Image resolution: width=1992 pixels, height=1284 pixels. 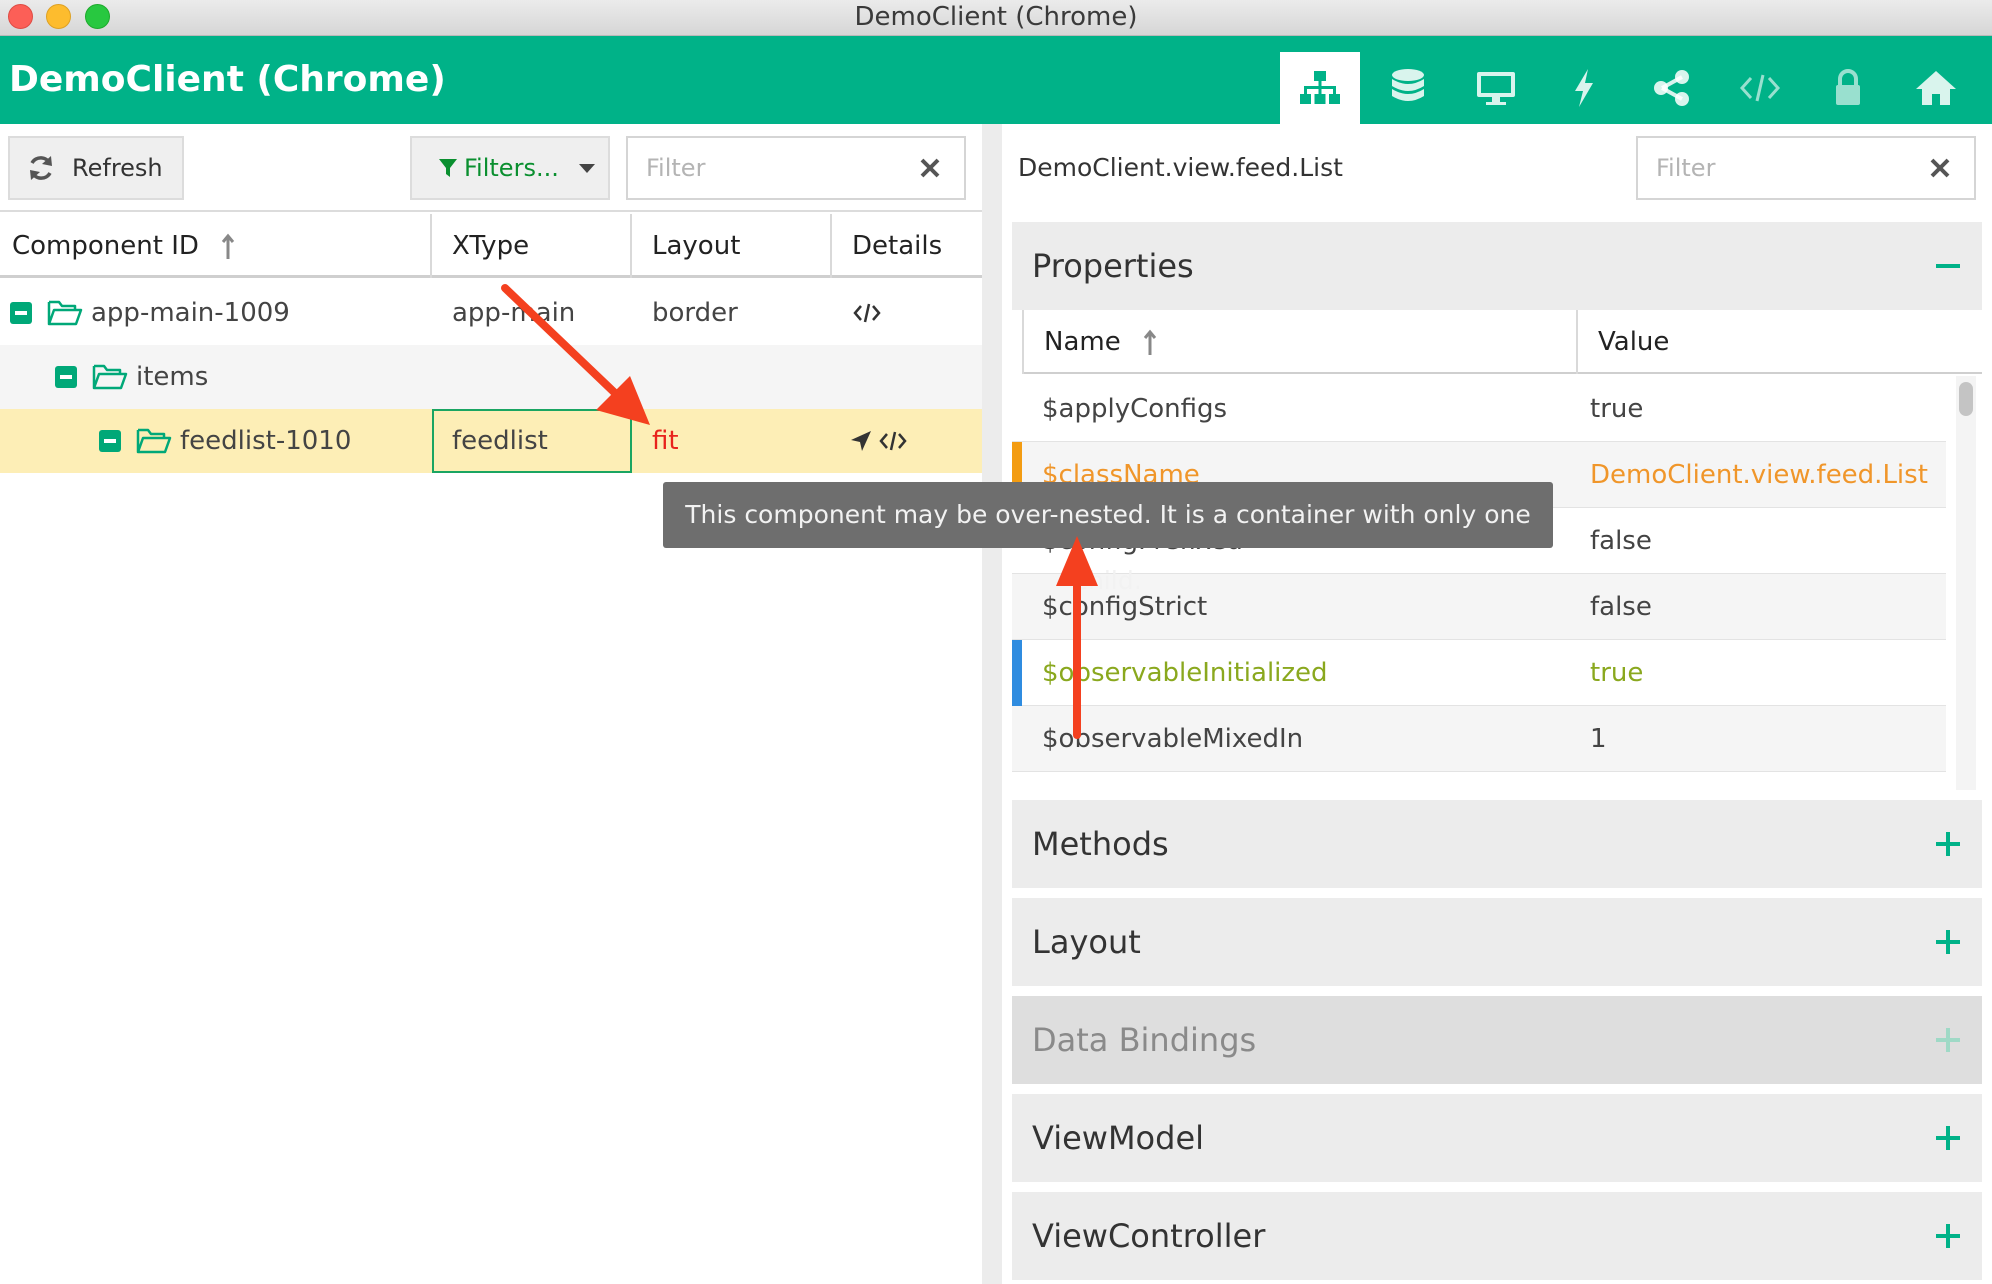 I want to click on bolt-icon, so click(x=1584, y=88).